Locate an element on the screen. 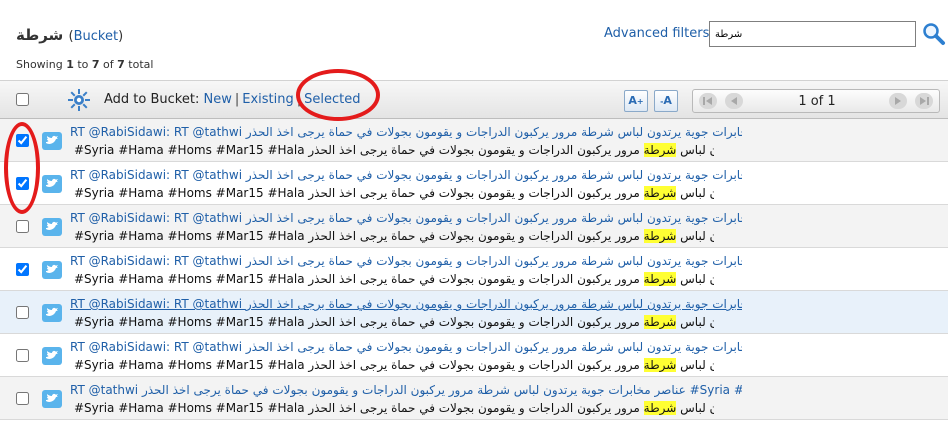 This screenshot has height=441, width=948. page-title: شرطة (Bucket) is located at coordinates (69, 35).